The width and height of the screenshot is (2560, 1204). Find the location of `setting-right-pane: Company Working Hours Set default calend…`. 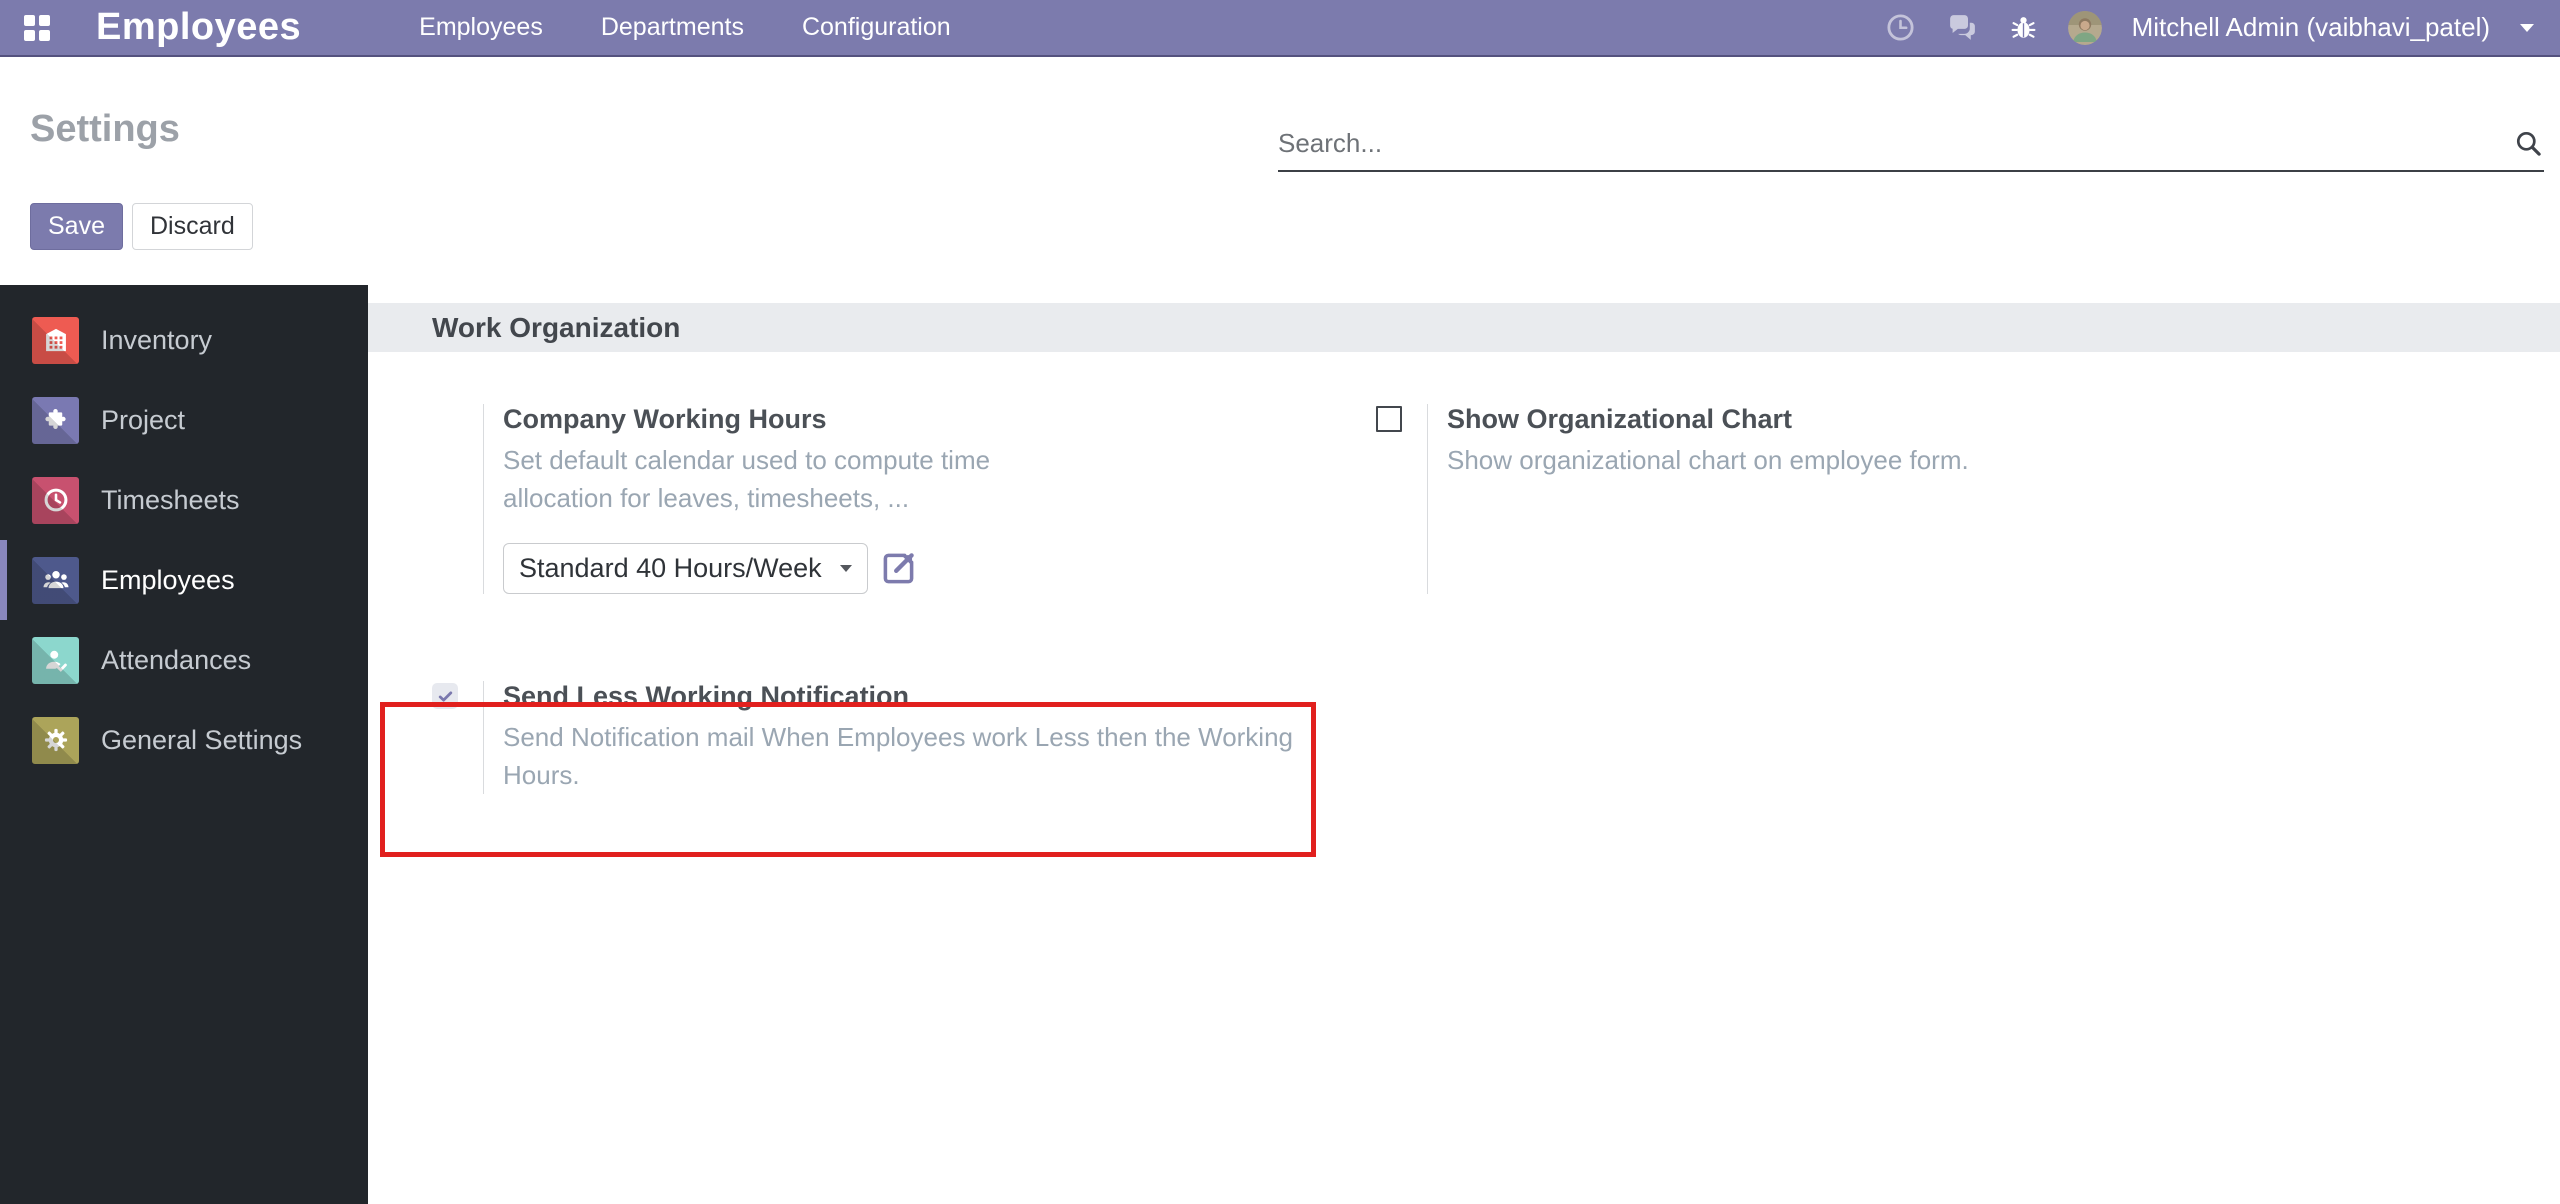

setting-right-pane: Company Working Hours Set default calend… is located at coordinates (929, 499).